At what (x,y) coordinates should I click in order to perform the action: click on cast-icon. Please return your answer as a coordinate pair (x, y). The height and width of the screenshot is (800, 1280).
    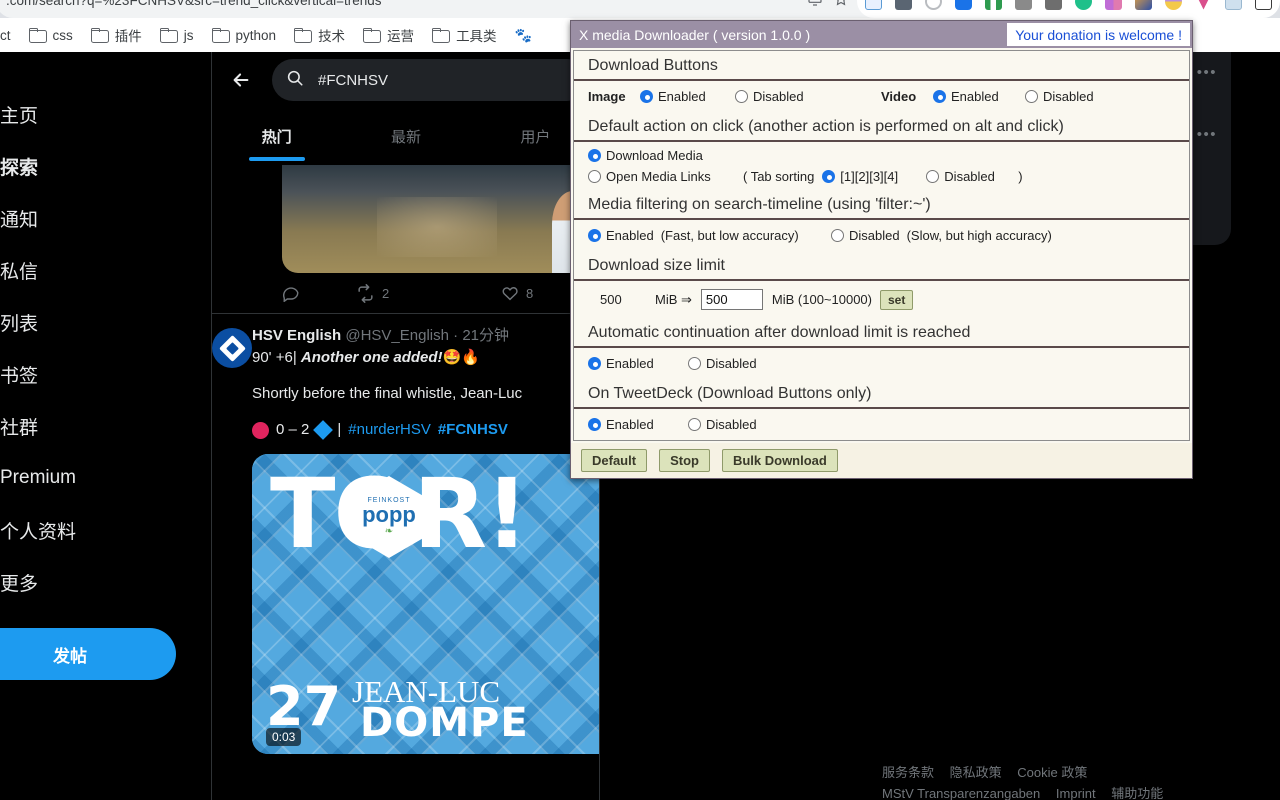
    Looking at the image, I should click on (815, 6).